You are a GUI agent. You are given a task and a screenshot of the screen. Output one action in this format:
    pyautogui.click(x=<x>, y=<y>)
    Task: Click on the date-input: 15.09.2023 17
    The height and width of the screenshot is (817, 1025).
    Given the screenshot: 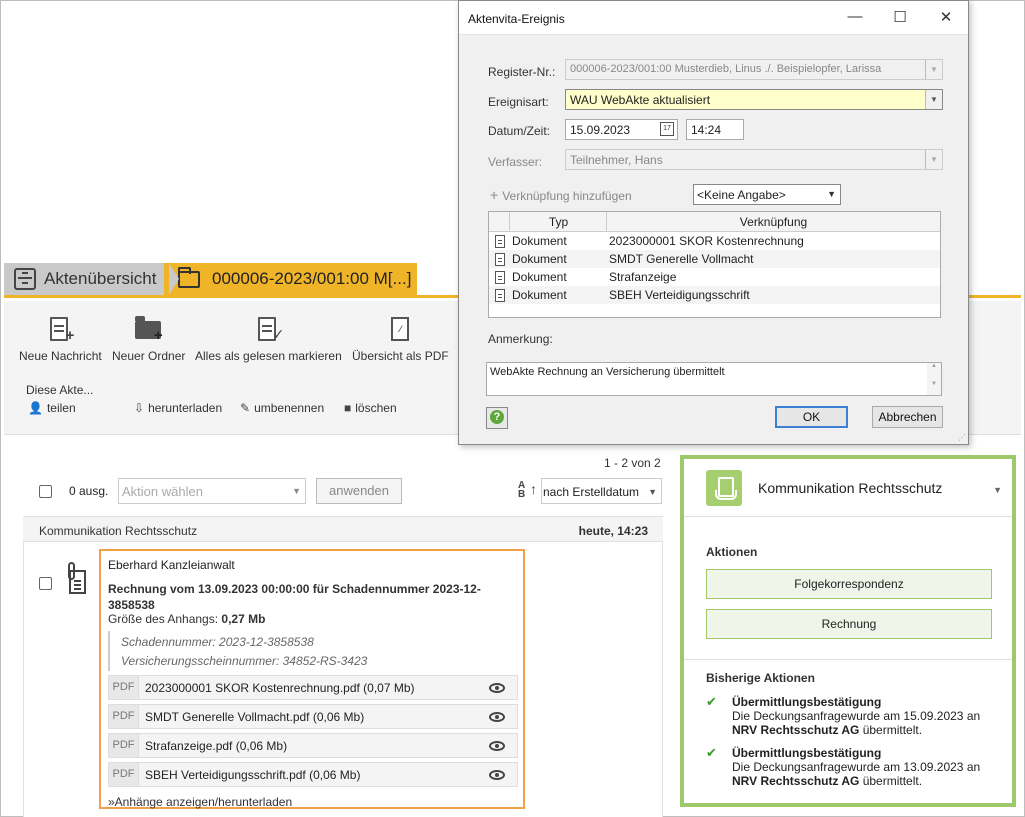 What is the action you would take?
    pyautogui.click(x=621, y=129)
    